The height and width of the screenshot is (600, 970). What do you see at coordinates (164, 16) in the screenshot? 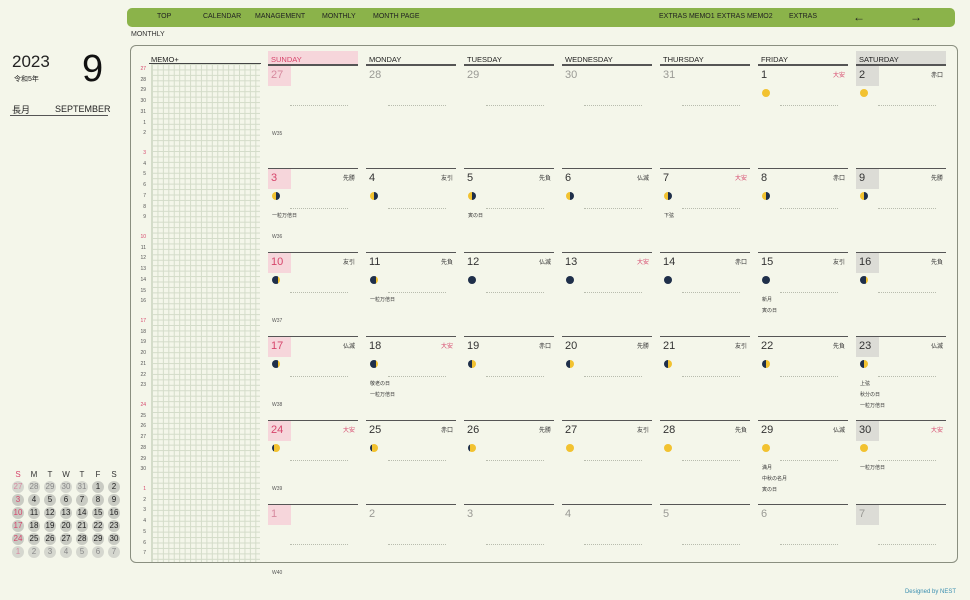
I see `nav-top: TOP` at bounding box center [164, 16].